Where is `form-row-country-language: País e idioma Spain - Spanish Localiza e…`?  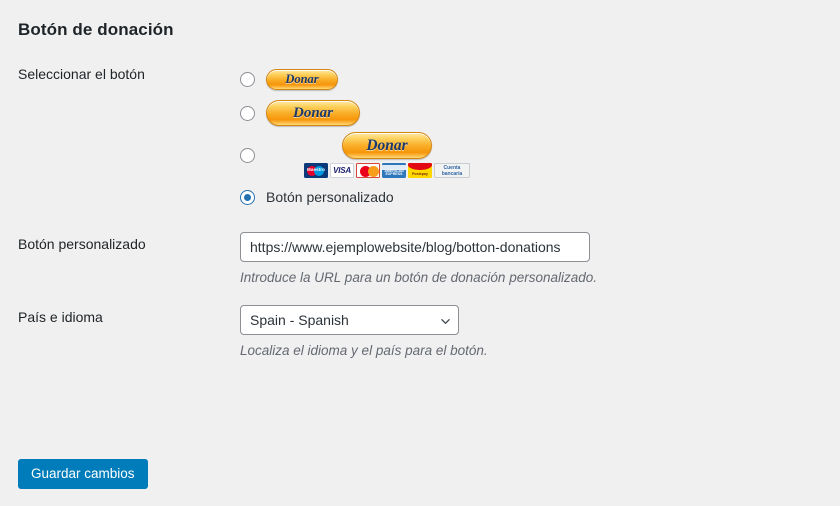
form-row-country-language: País e idioma Spain - Spanish Localiza e… is located at coordinates (420, 331).